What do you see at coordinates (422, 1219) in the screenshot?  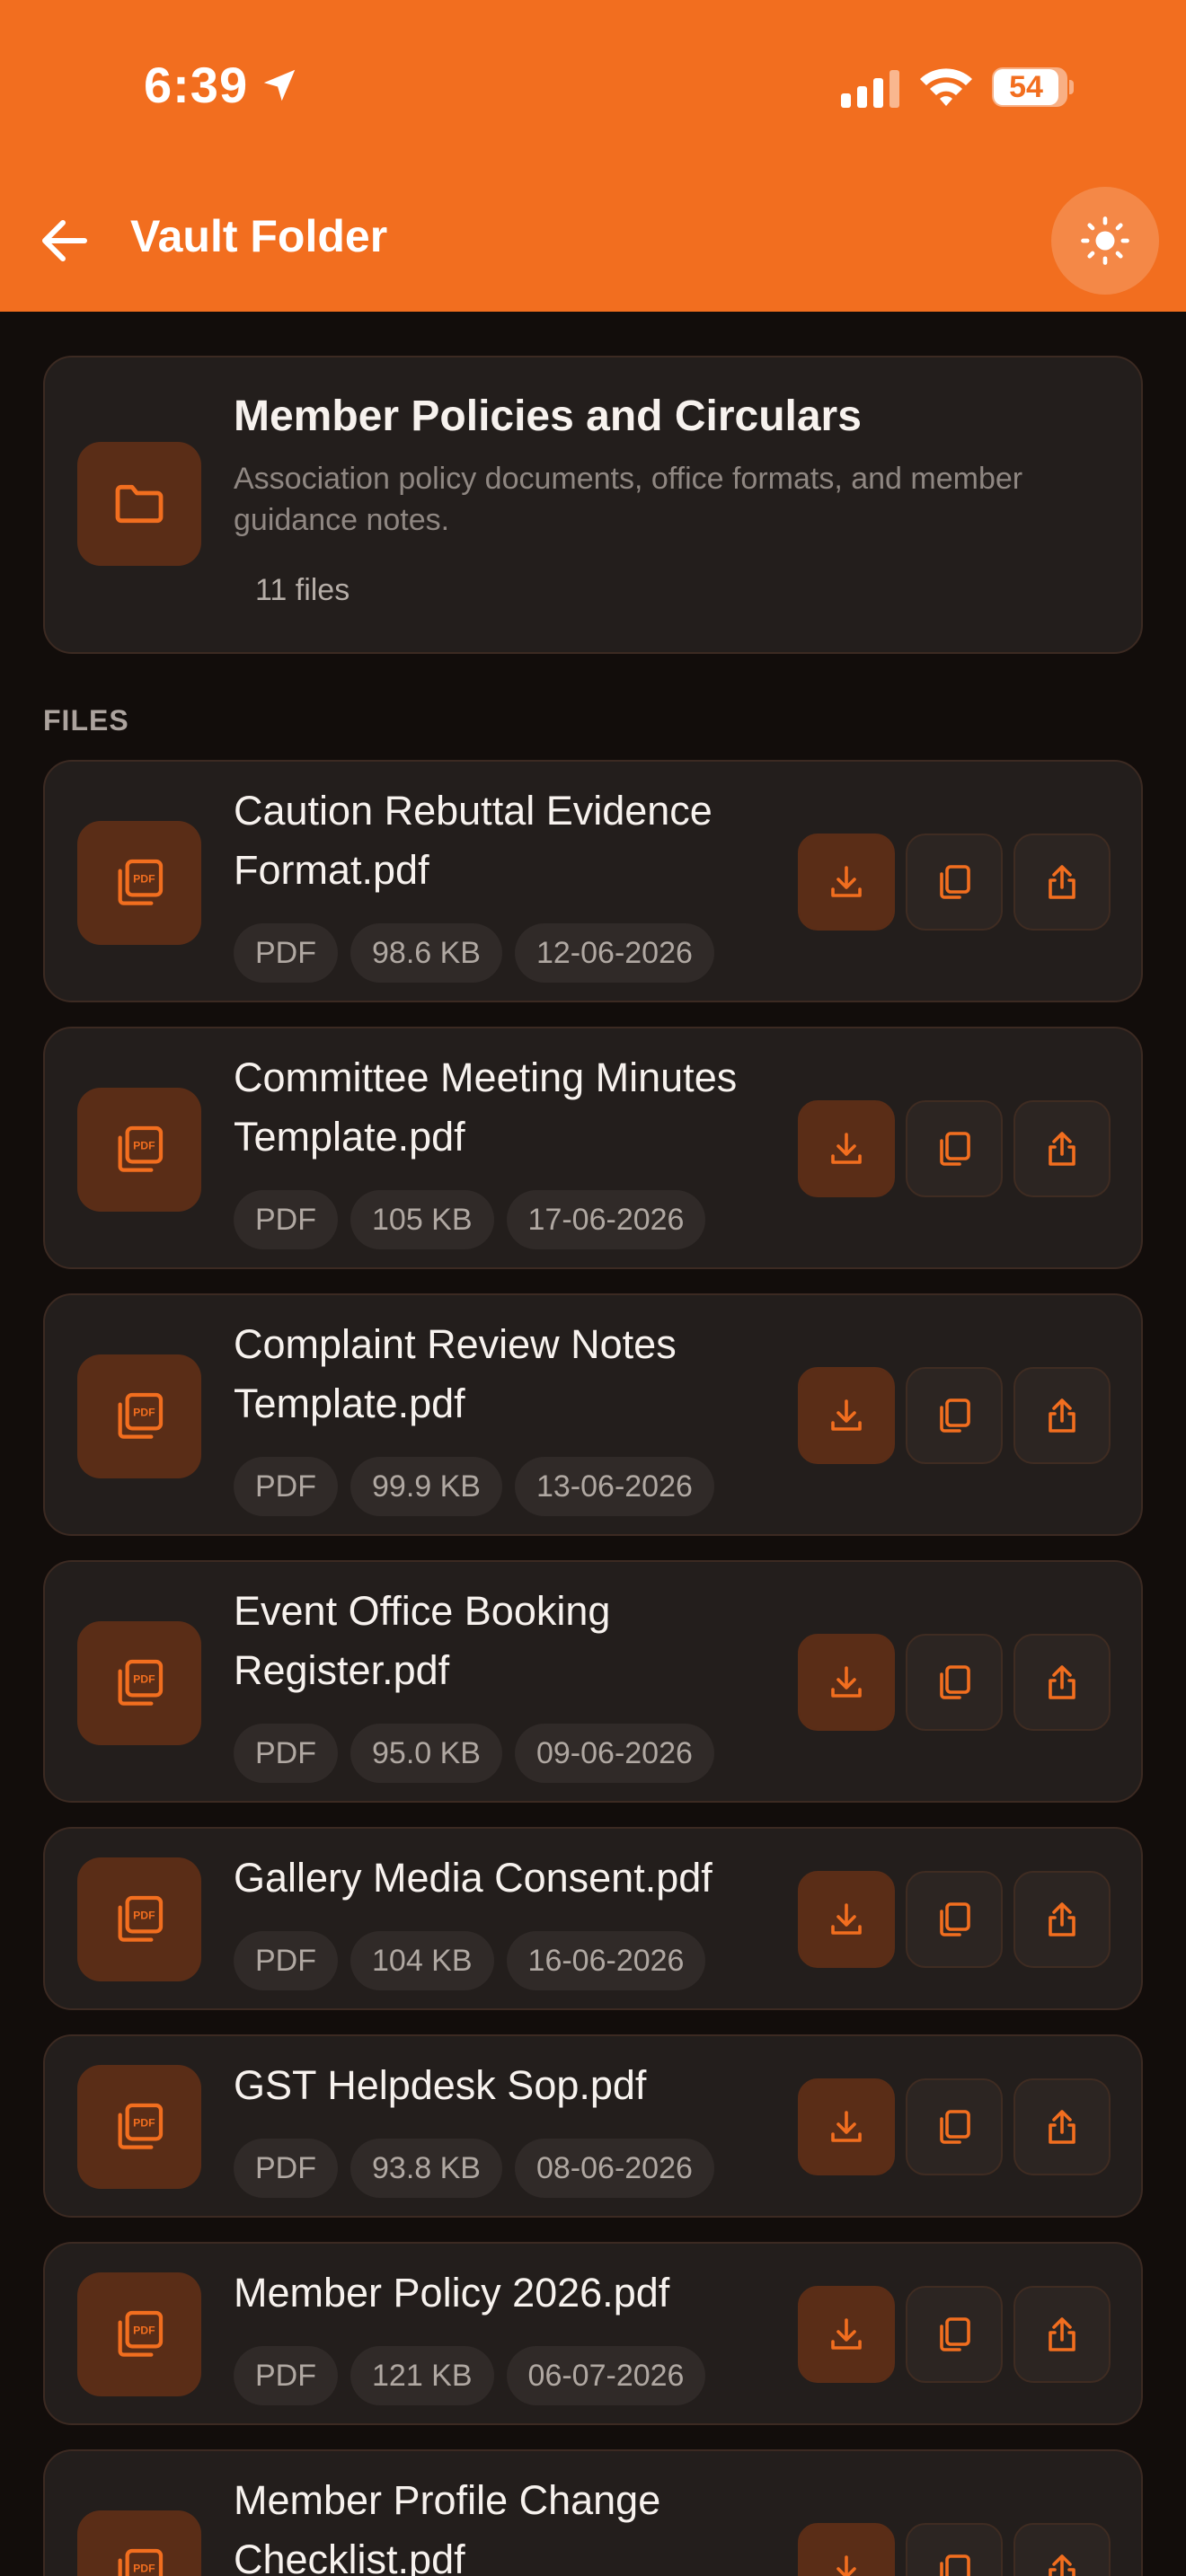 I see `file-size-chip: 105 KB` at bounding box center [422, 1219].